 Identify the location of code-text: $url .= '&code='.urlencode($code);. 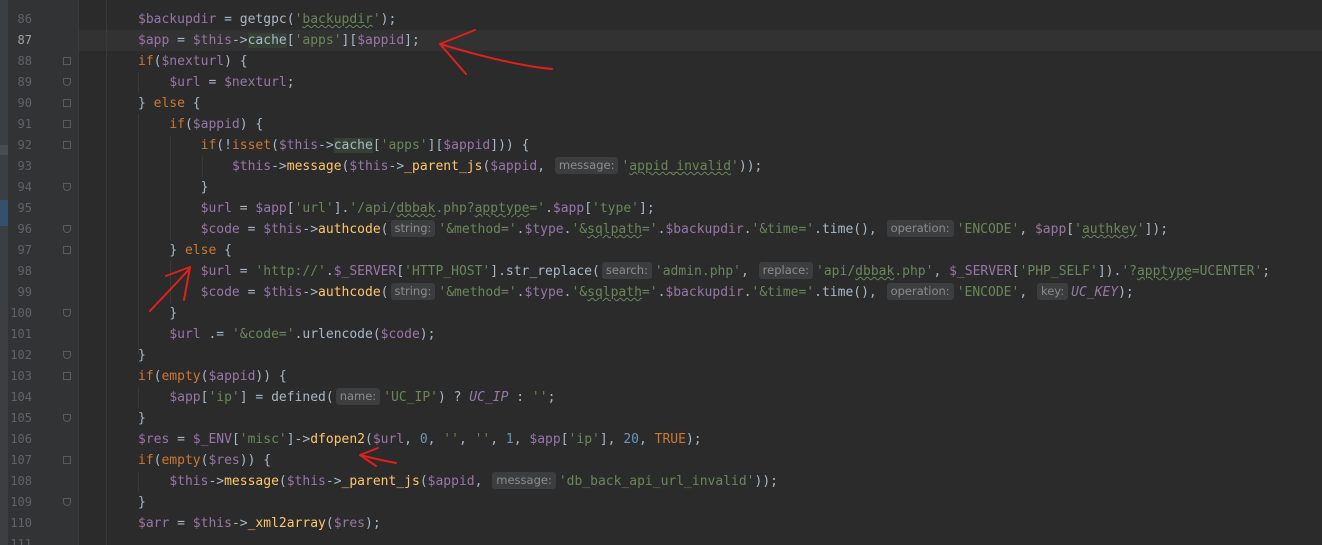
(302, 334).